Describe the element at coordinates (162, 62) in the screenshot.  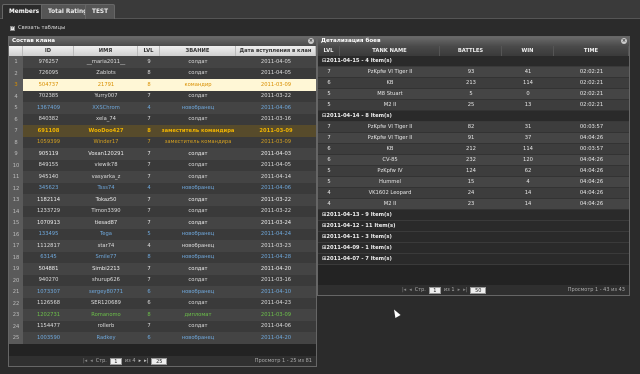
I see `table-row: 1 976257 __maria2011__ 9 солдат 2011-04-05` at that location.